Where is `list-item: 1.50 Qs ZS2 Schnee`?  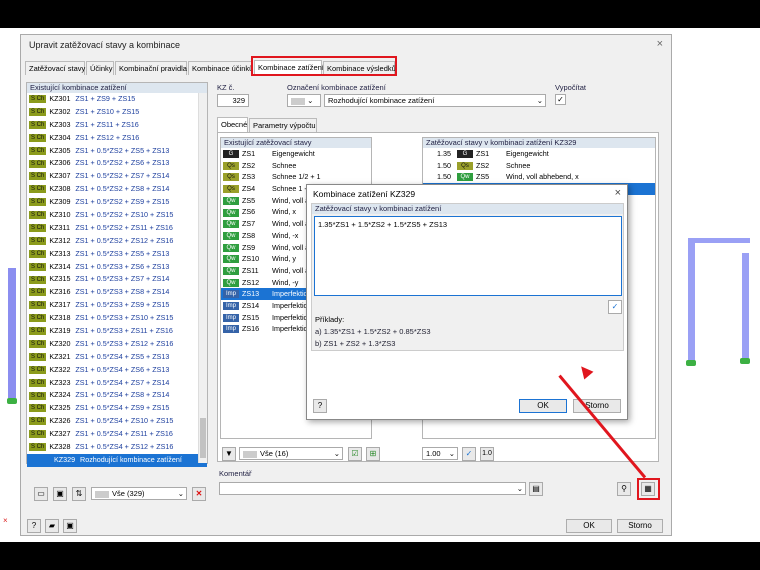 list-item: 1.50 Qs ZS2 Schnee is located at coordinates (539, 166).